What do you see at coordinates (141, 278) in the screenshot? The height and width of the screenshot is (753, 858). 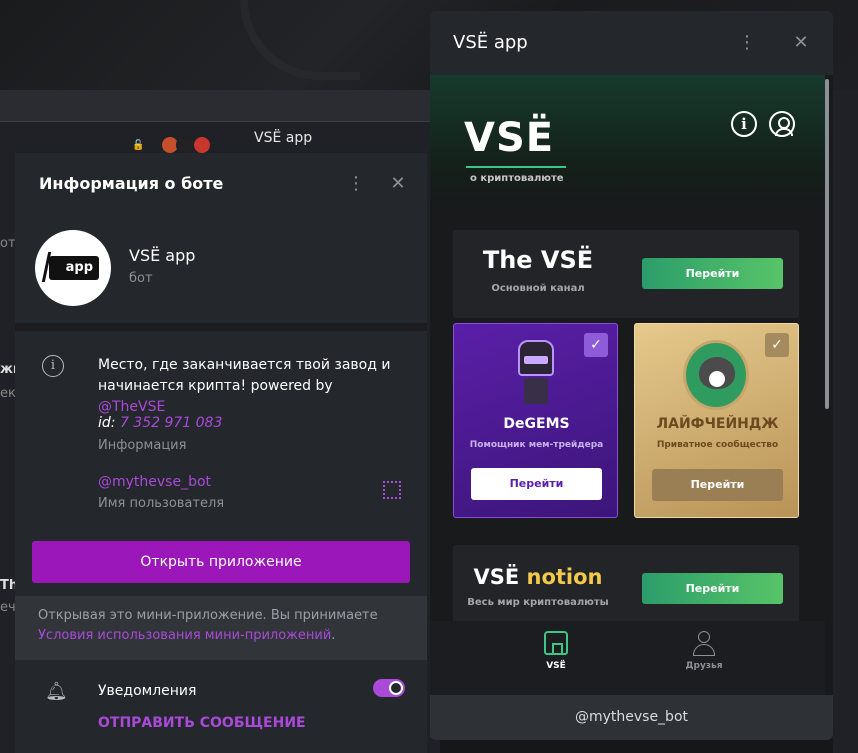 I see `bot-type: бот` at bounding box center [141, 278].